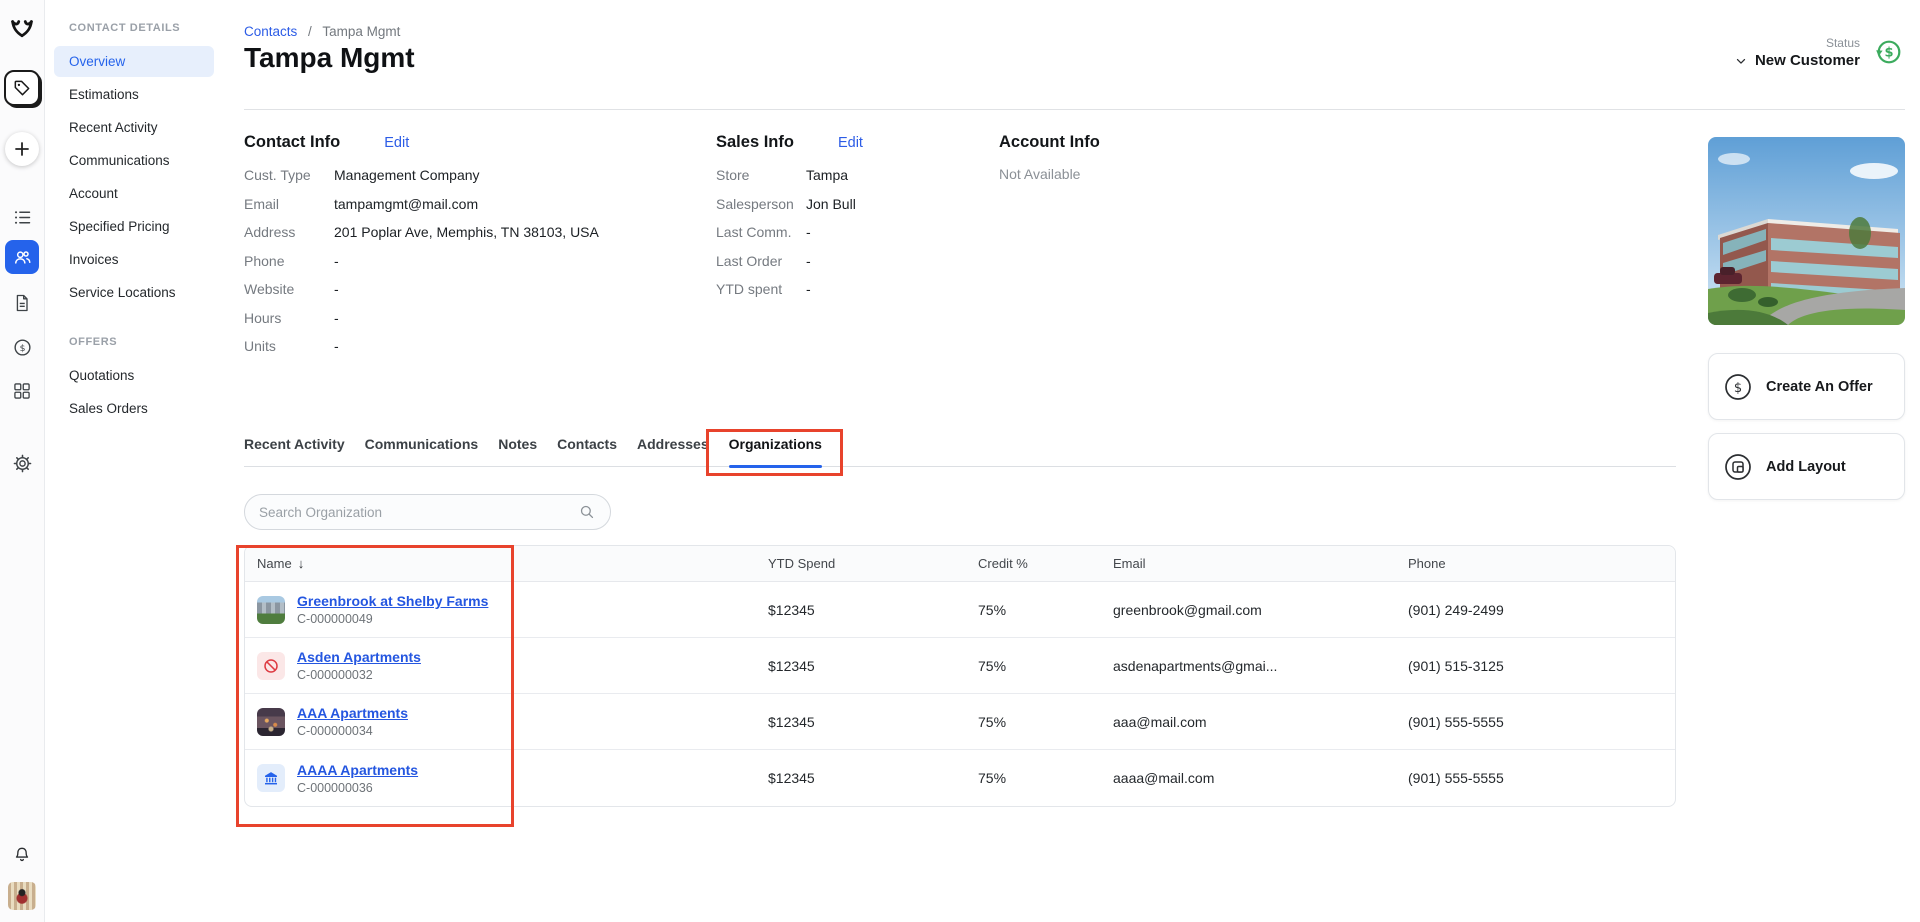 Image resolution: width=1920 pixels, height=922 pixels. I want to click on sidebar-item-service-locations: Service Locations, so click(134, 292).